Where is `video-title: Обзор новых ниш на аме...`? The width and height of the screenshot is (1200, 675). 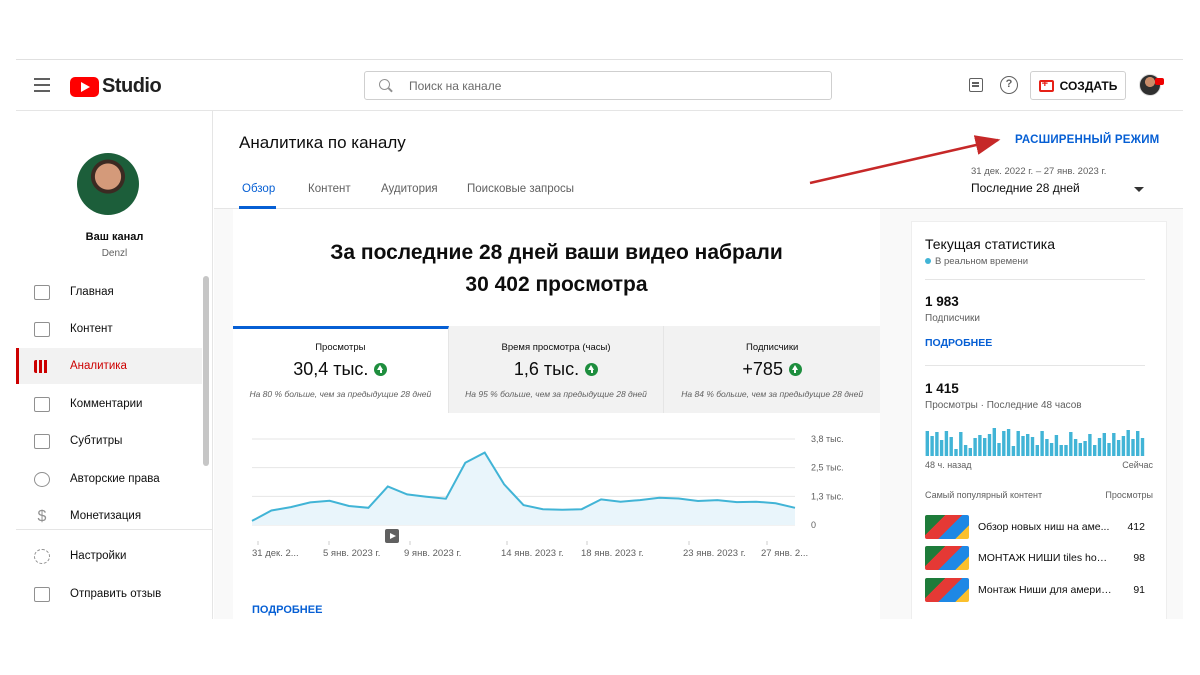
video-title: Обзор новых ниш на аме... is located at coordinates (1044, 527).